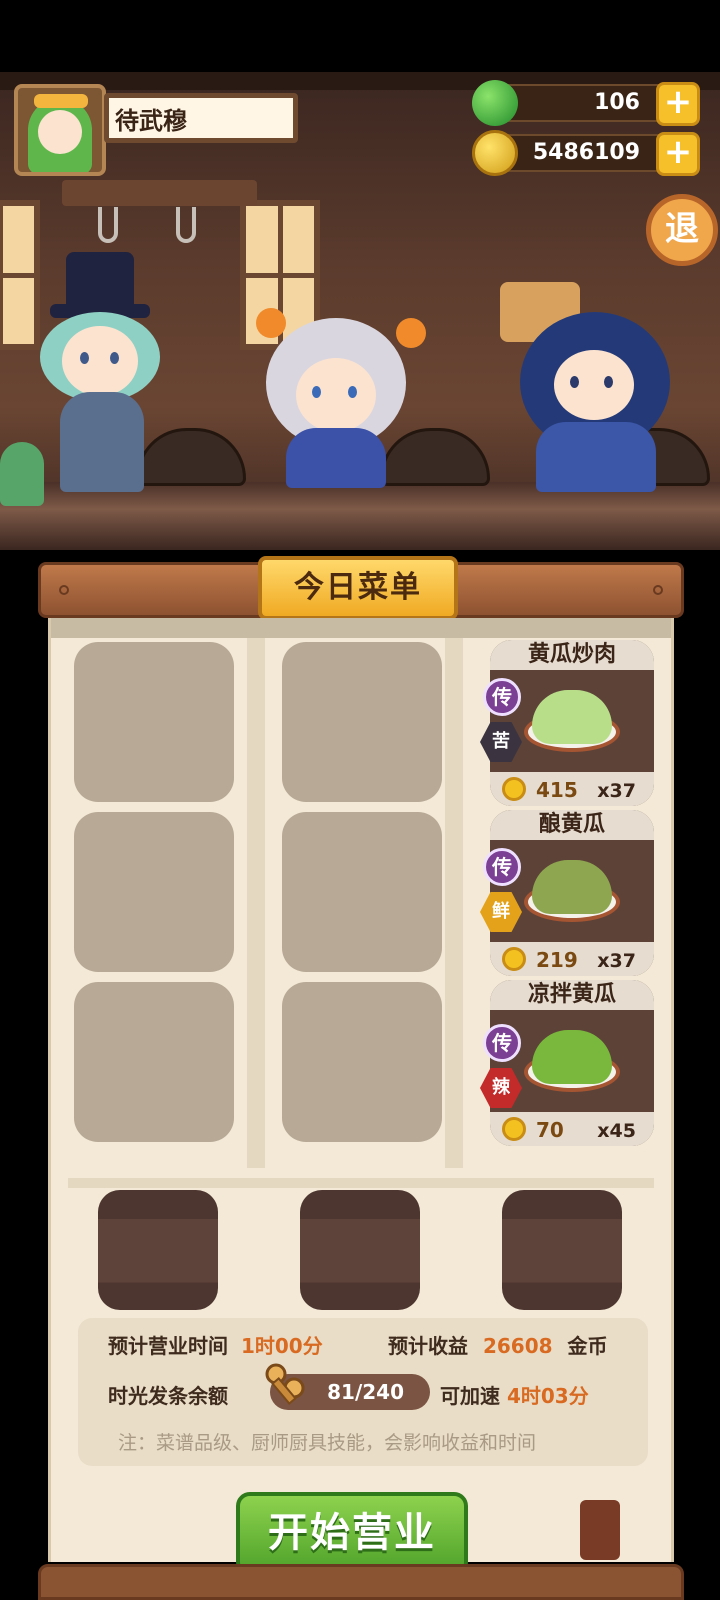 This screenshot has height=1600, width=720. What do you see at coordinates (600, 1530) in the screenshot?
I see `utensil-holder-icon` at bounding box center [600, 1530].